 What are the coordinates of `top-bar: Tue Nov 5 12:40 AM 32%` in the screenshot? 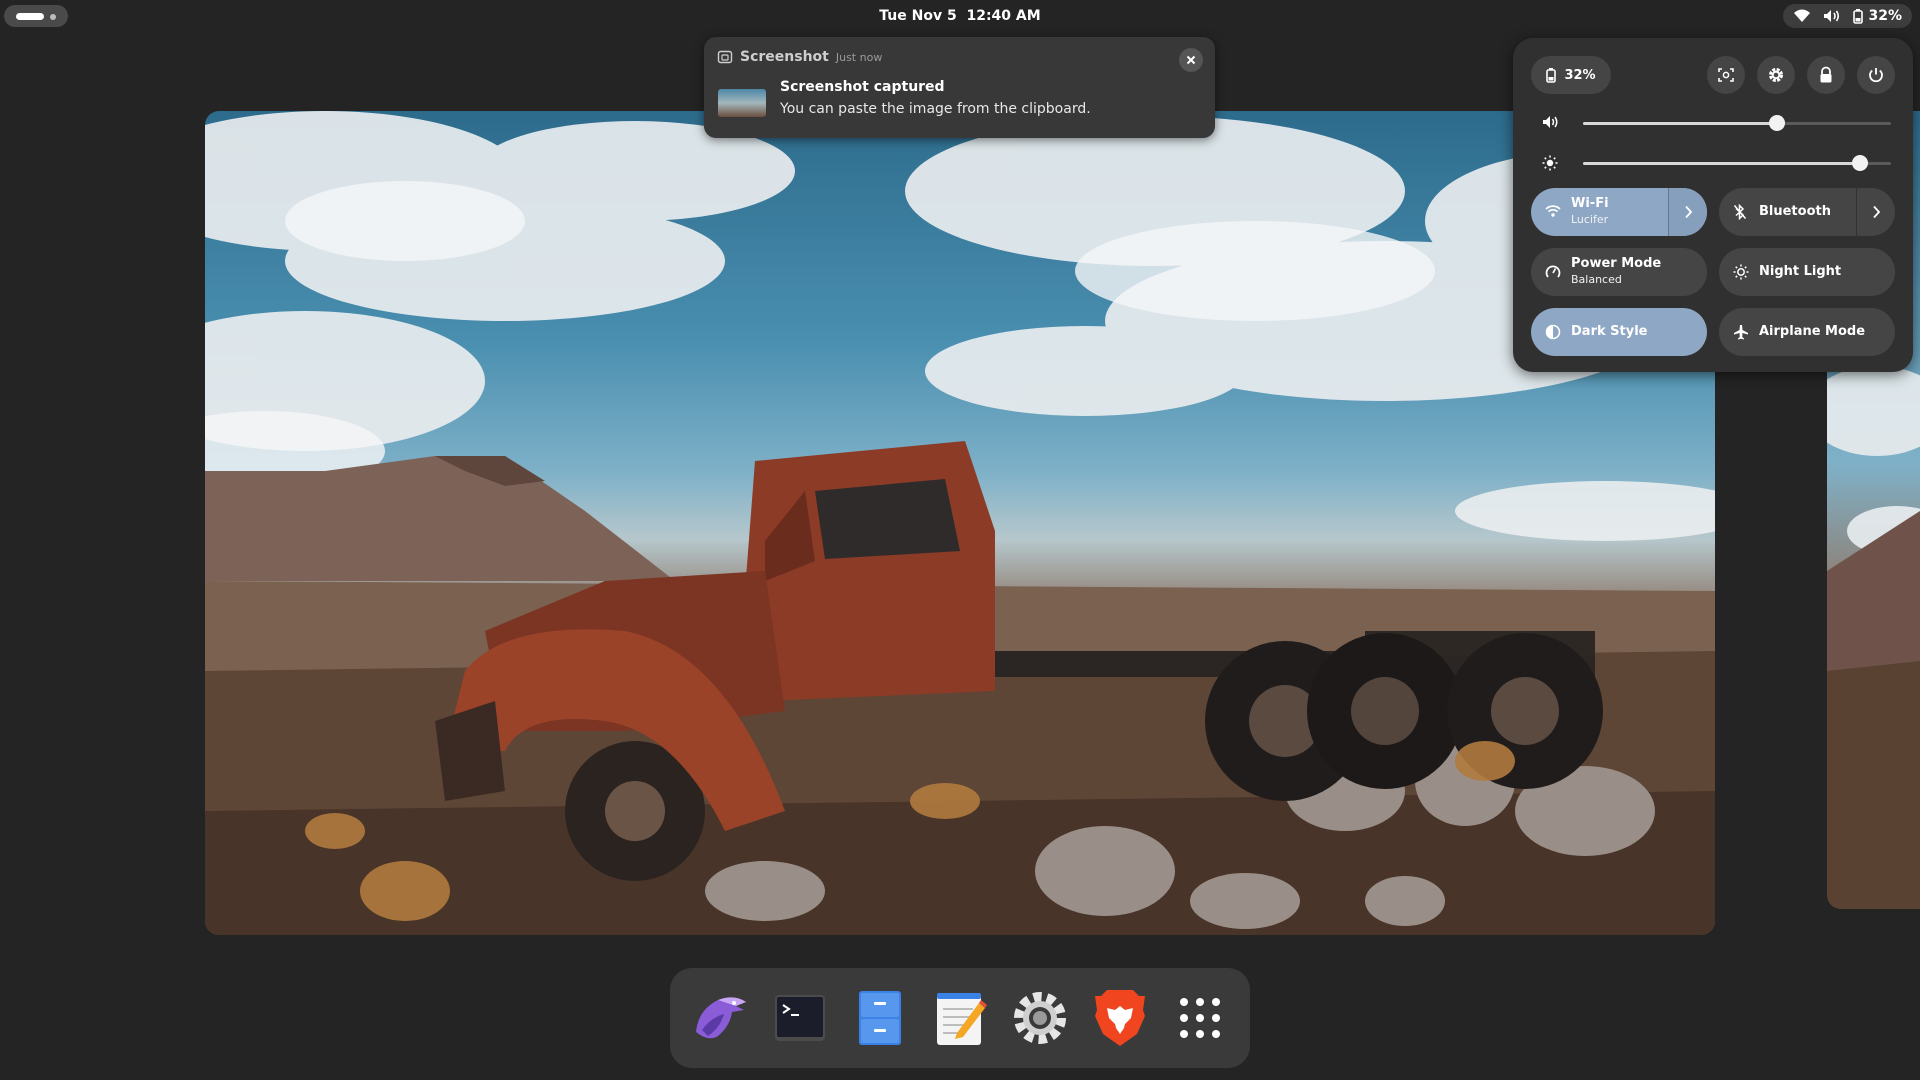 It's located at (960, 16).